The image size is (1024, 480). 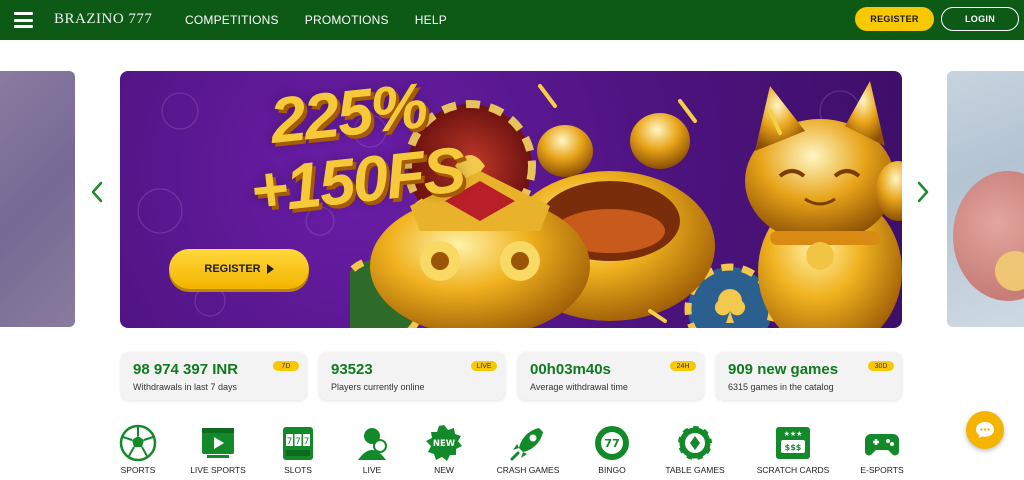 What do you see at coordinates (232, 269) in the screenshot?
I see `banner-register-label: REGISTER` at bounding box center [232, 269].